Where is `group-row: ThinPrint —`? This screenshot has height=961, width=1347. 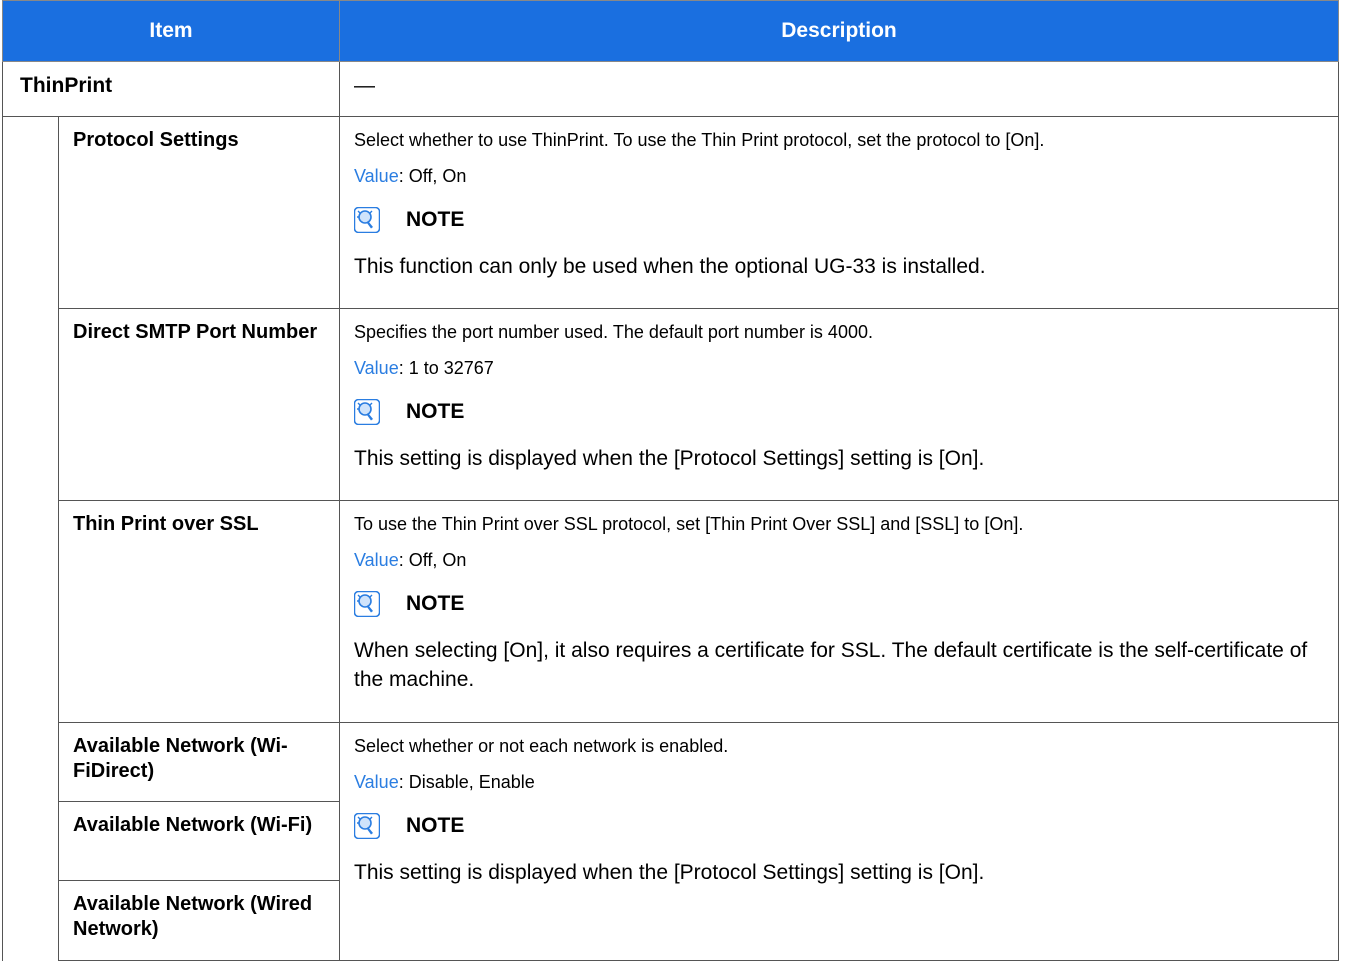
group-row: ThinPrint — is located at coordinates (670, 89).